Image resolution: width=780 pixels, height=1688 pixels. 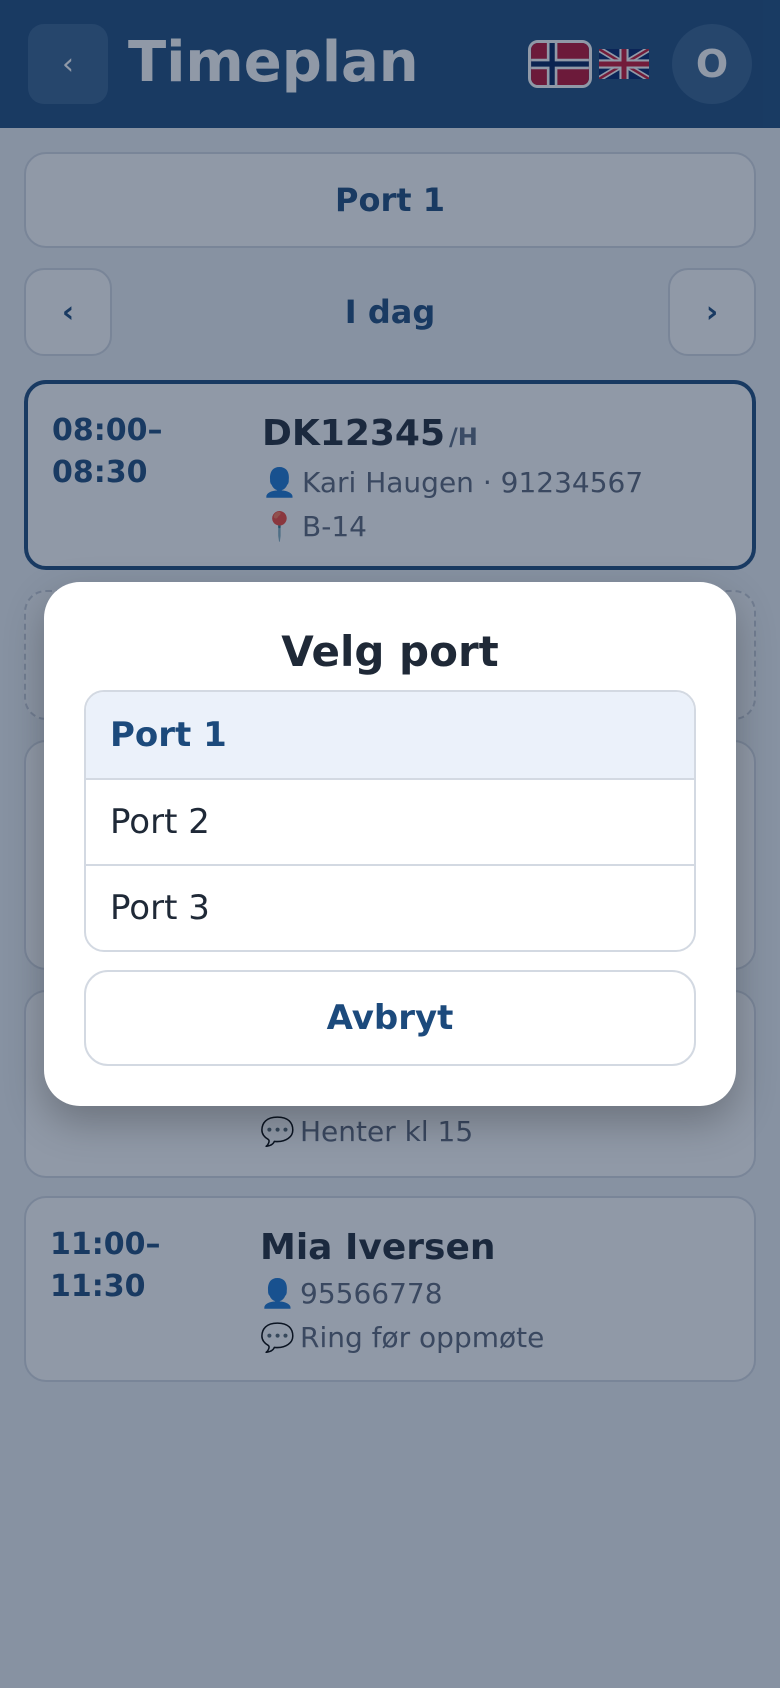 What do you see at coordinates (390, 1018) in the screenshot?
I see `cancel-button: Avbryt` at bounding box center [390, 1018].